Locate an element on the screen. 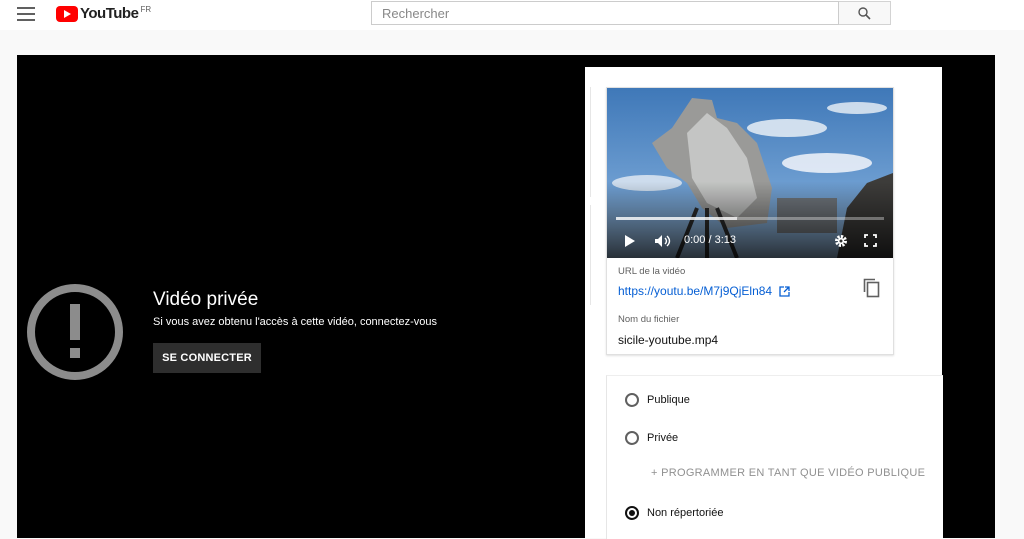 This screenshot has width=1024, height=539. search-button is located at coordinates (865, 13).